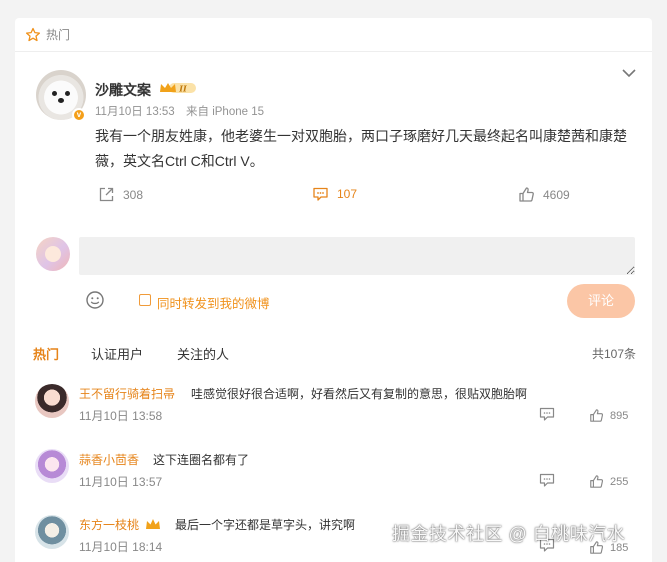 The height and width of the screenshot is (562, 667). I want to click on star-icon, so click(33, 35).